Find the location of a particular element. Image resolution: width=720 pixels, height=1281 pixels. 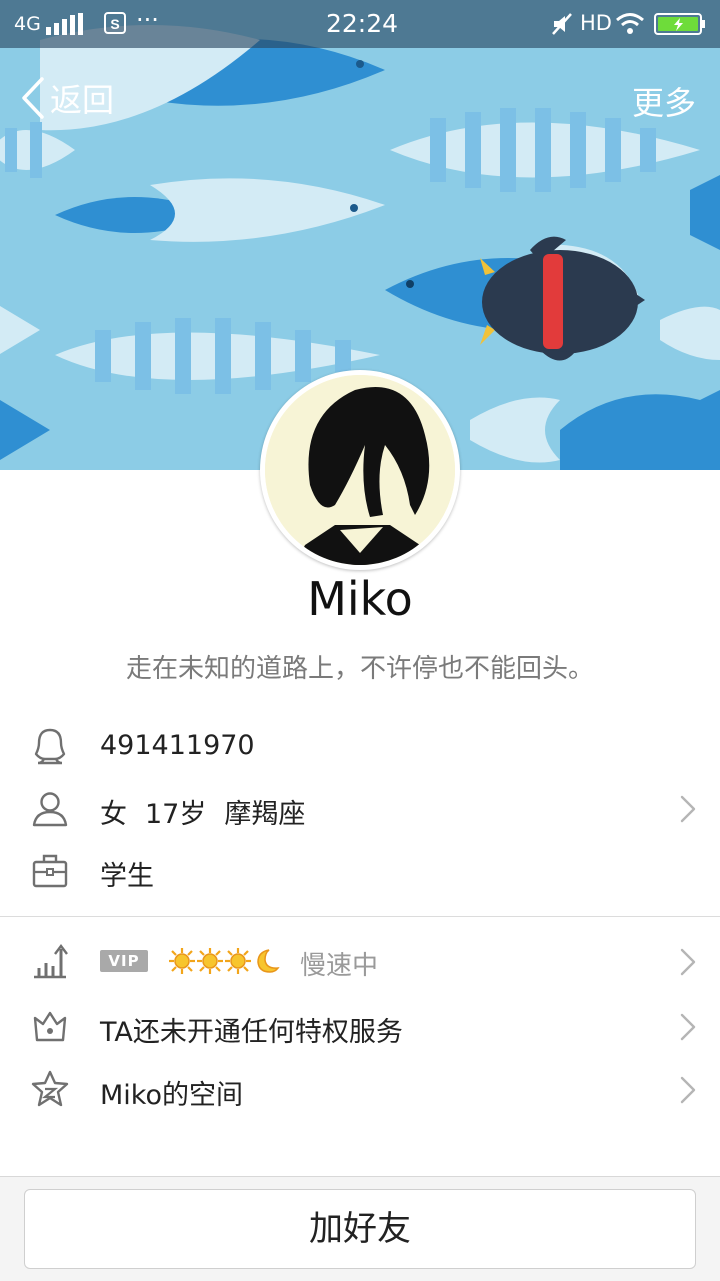

privilege-row: TA还未开通任何特权服务 is located at coordinates (360, 1026).